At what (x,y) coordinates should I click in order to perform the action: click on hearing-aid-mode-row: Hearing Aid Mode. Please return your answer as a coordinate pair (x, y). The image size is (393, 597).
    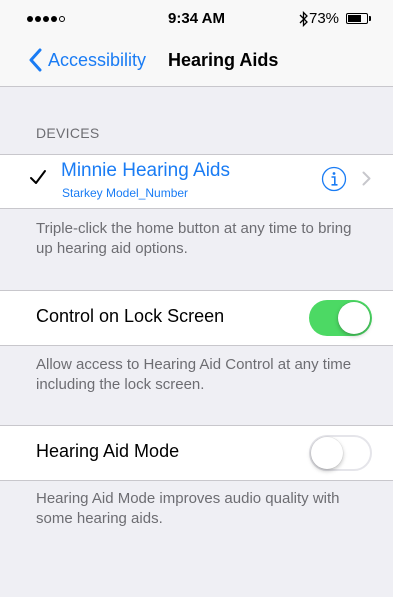
    Looking at the image, I should click on (196, 453).